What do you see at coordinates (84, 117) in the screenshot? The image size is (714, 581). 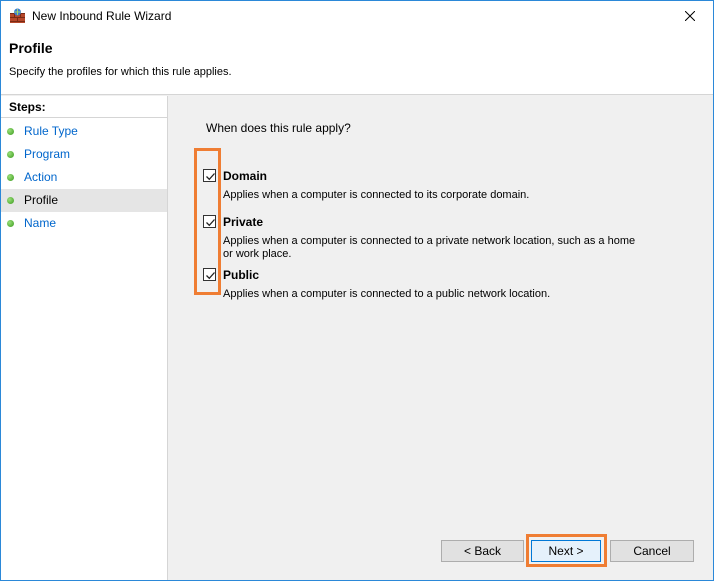 I see `steps-divider` at bounding box center [84, 117].